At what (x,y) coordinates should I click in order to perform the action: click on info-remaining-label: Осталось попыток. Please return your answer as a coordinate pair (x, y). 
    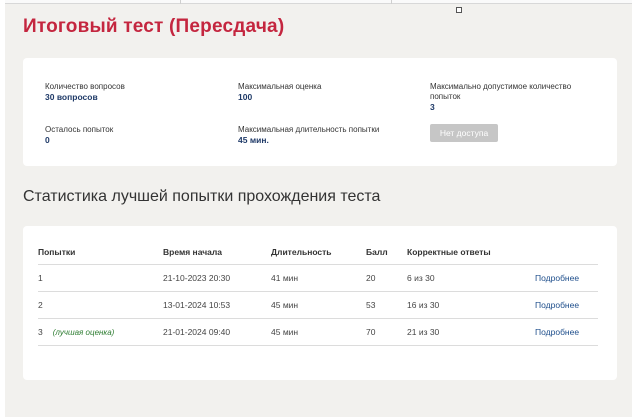
    Looking at the image, I should click on (79, 129).